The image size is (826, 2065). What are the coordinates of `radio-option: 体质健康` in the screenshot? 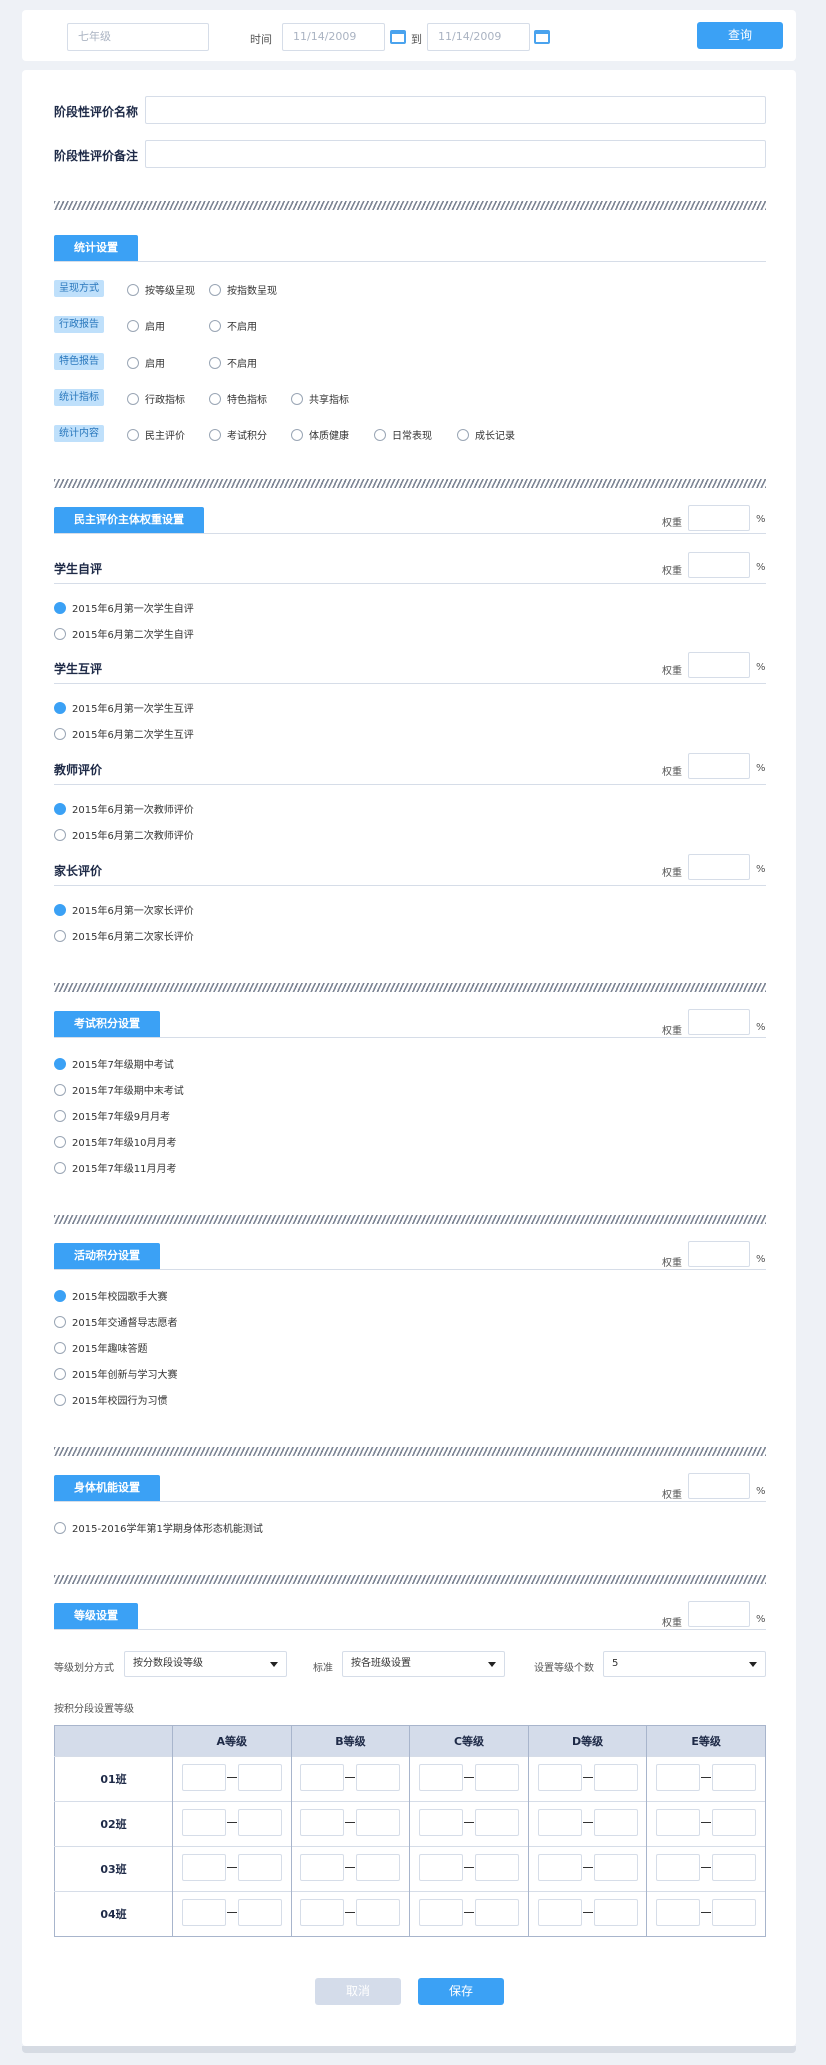 It's located at (320, 434).